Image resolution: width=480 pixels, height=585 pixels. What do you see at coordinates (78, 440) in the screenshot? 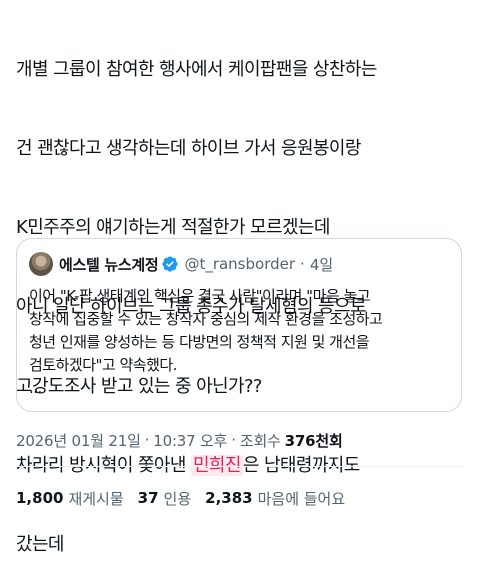
I see `tweet-date-link: 2026년 01월 21일` at bounding box center [78, 440].